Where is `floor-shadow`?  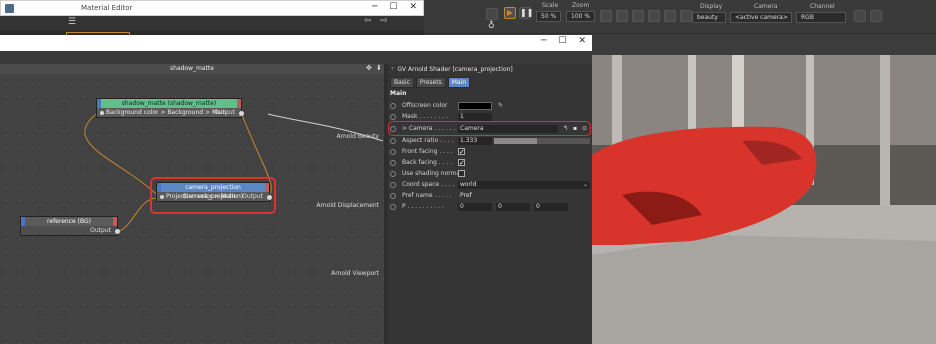
floor-shadow is located at coordinates (764, 289).